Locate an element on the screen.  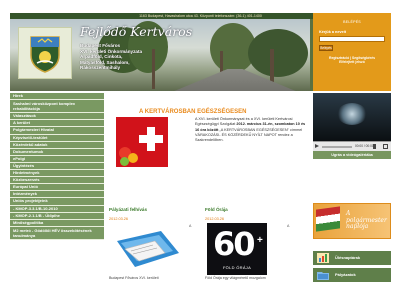
nav-item-hirek: Hírek is located at coordinates (57, 97).